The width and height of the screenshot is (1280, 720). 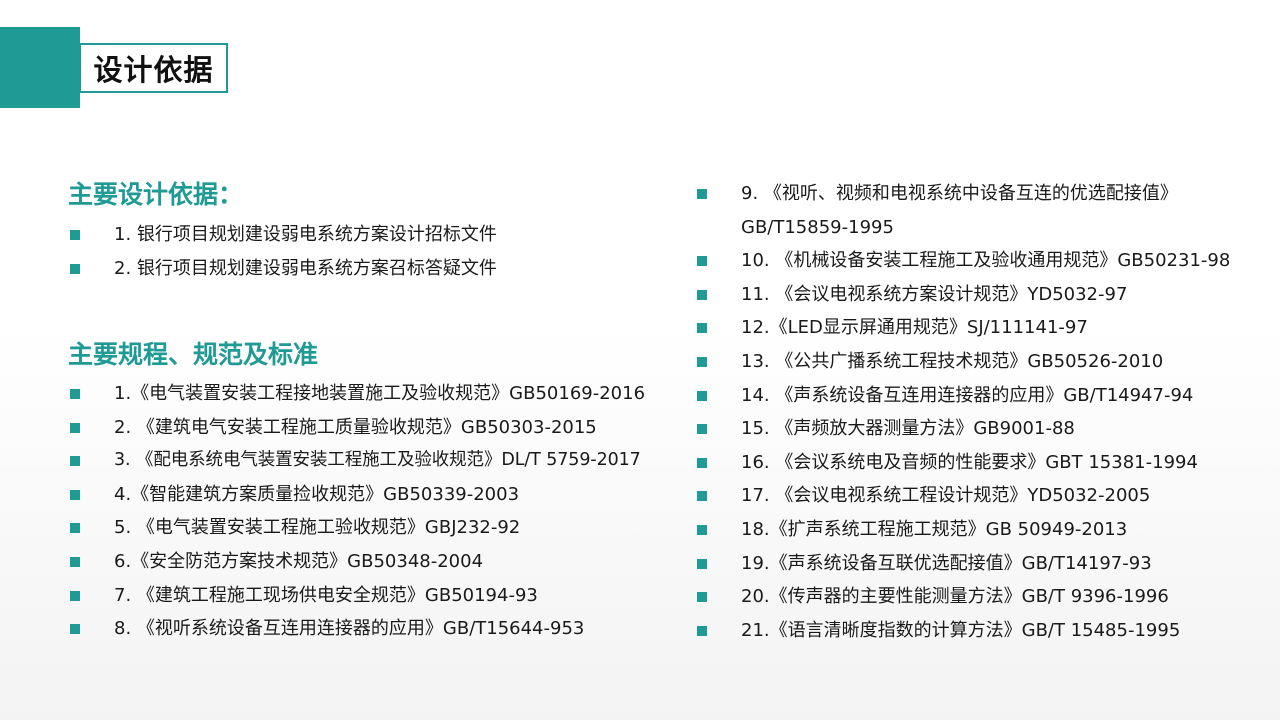 I want to click on list-item: 16. 《会议系统电及音频的性能要求》GBT 15381-1994, so click(x=982, y=463).